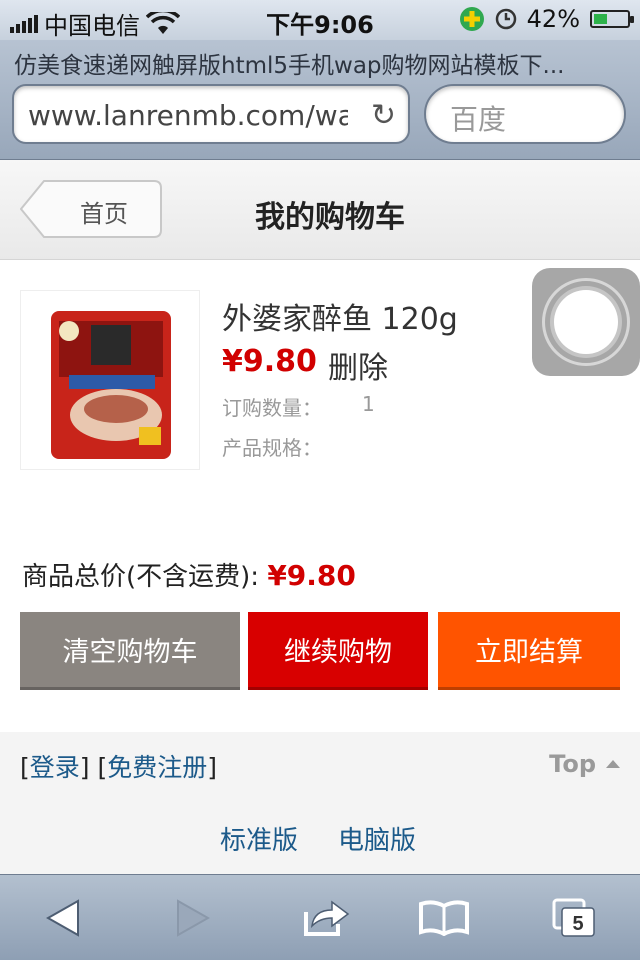  I want to click on spec-label: 产品规格：, so click(272, 448).